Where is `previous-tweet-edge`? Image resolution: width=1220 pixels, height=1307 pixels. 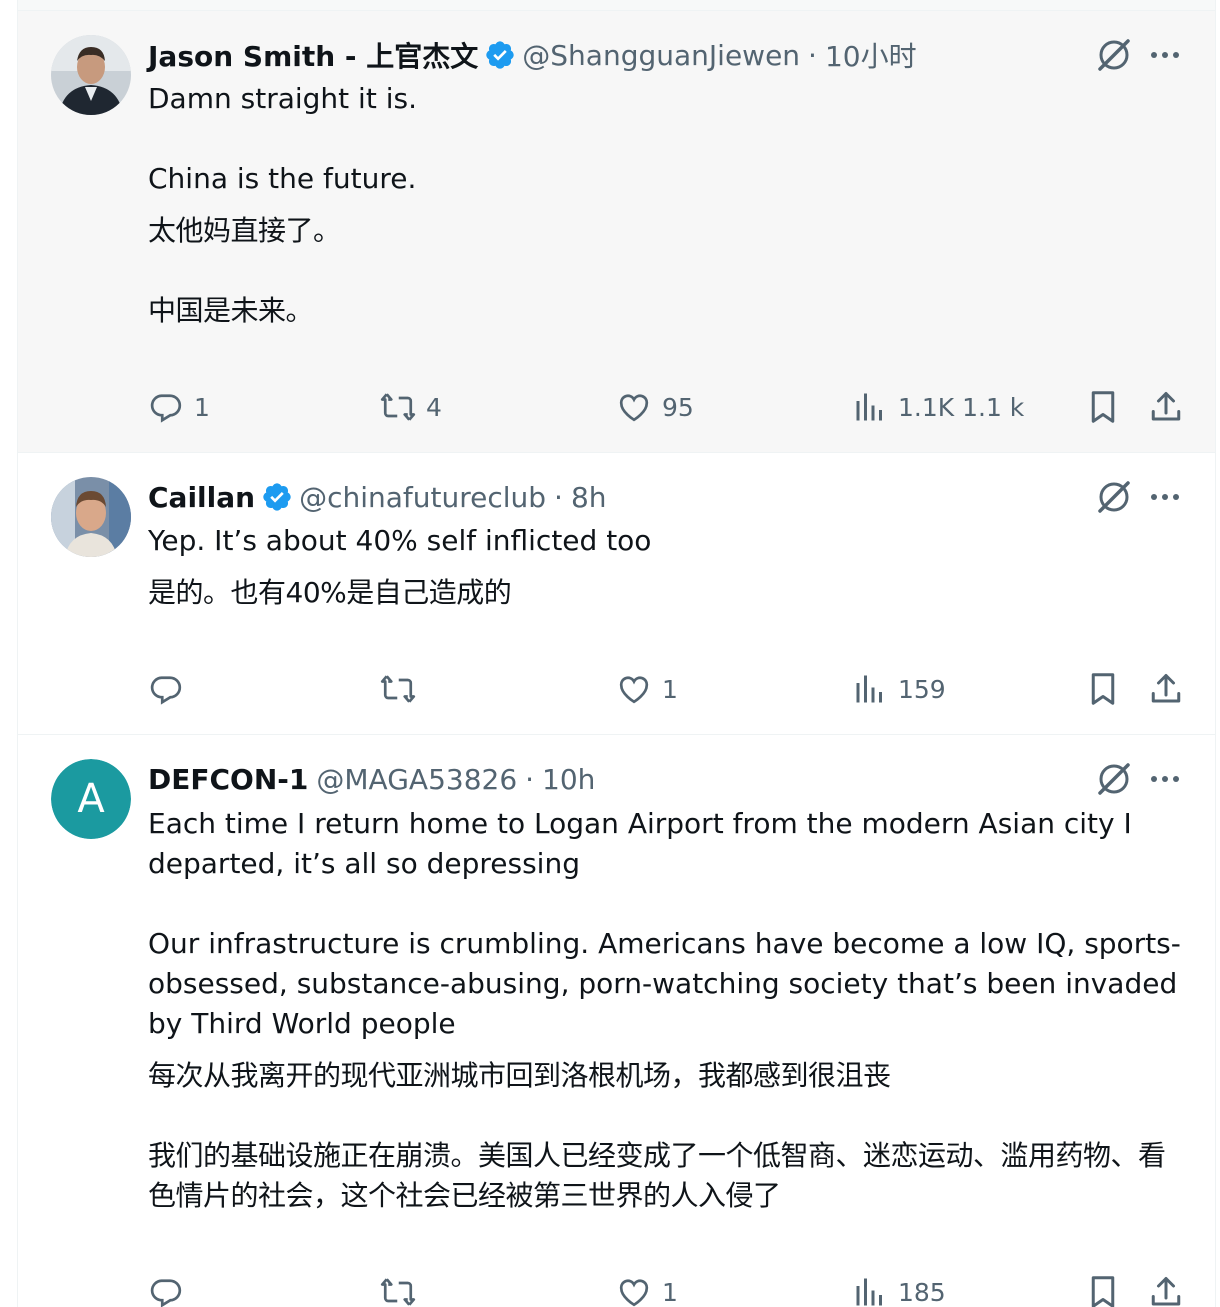
previous-tweet-edge is located at coordinates (616, 5).